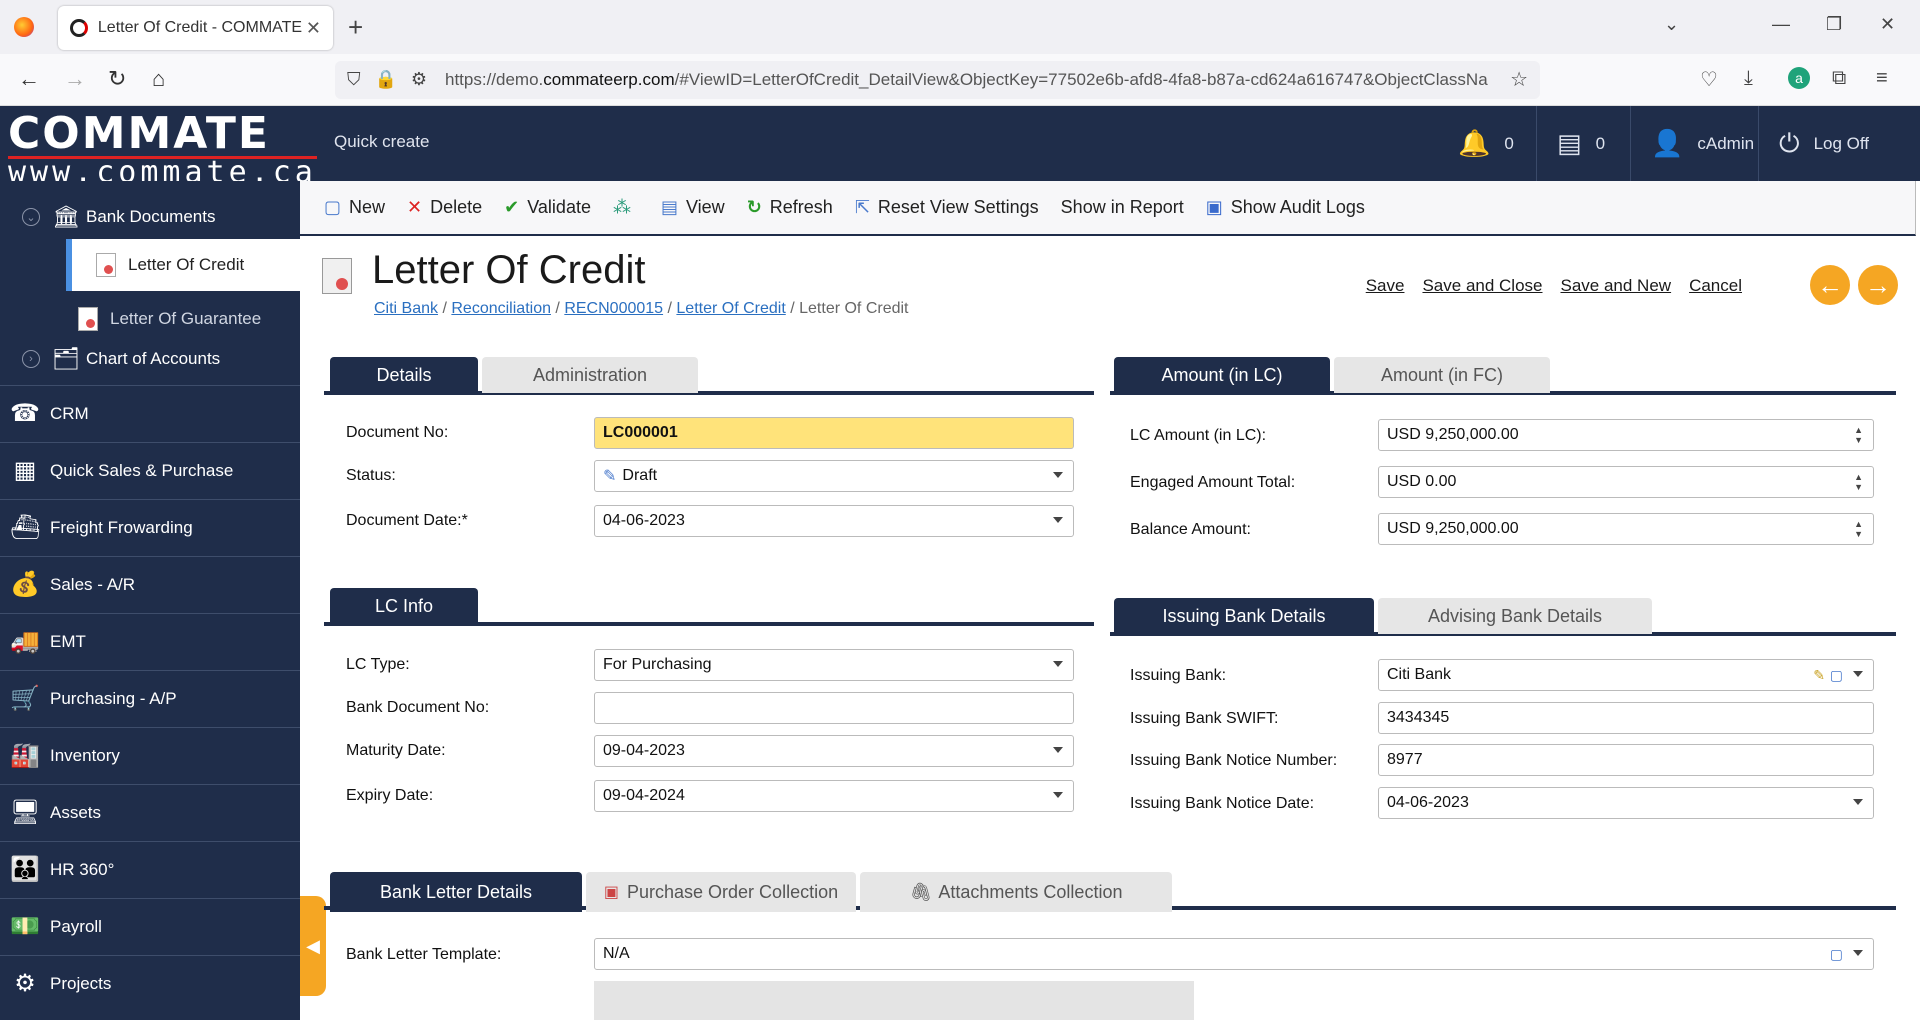 The height and width of the screenshot is (1020, 1920). I want to click on quick-create-link: Quick create, so click(381, 142).